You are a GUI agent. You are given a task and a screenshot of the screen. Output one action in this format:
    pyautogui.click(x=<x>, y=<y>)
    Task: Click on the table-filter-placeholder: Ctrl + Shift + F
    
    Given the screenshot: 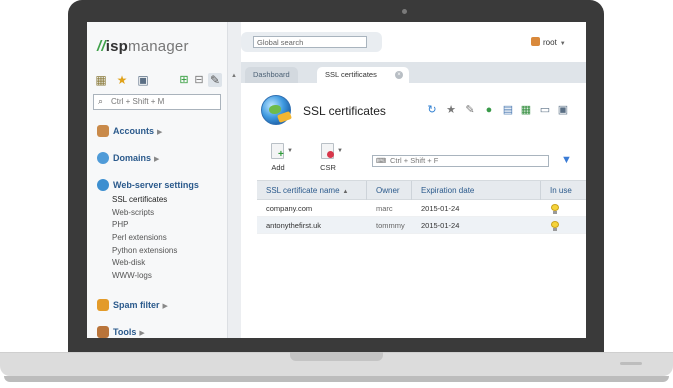 What is the action you would take?
    pyautogui.click(x=414, y=160)
    